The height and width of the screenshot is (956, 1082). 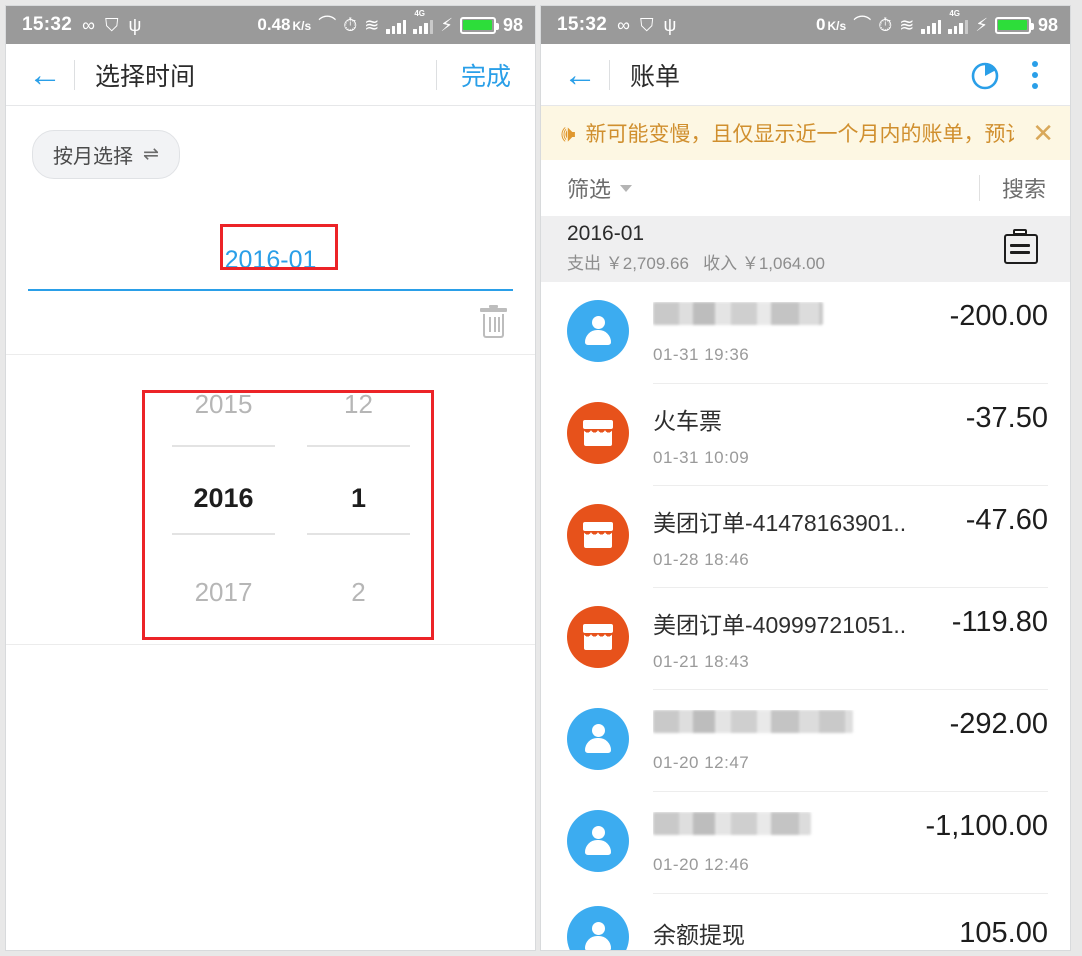 I want to click on transaction-header: -1,100.00, so click(x=850, y=826).